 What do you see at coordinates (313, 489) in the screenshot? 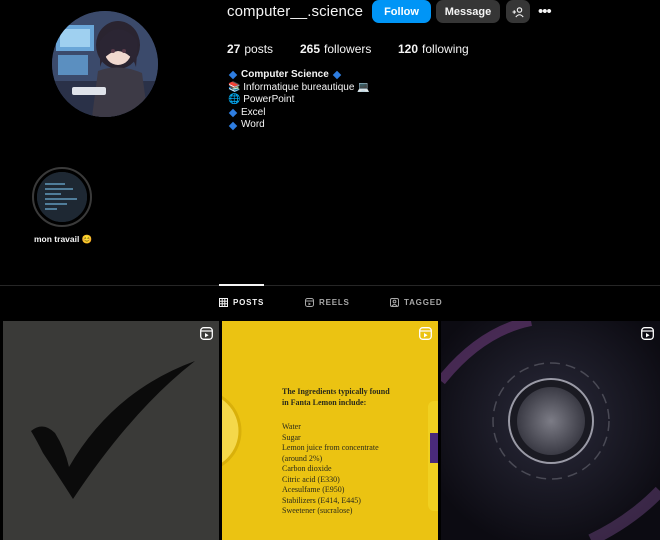
I see `ingredient-item: Acesulfame (E950)` at bounding box center [313, 489].